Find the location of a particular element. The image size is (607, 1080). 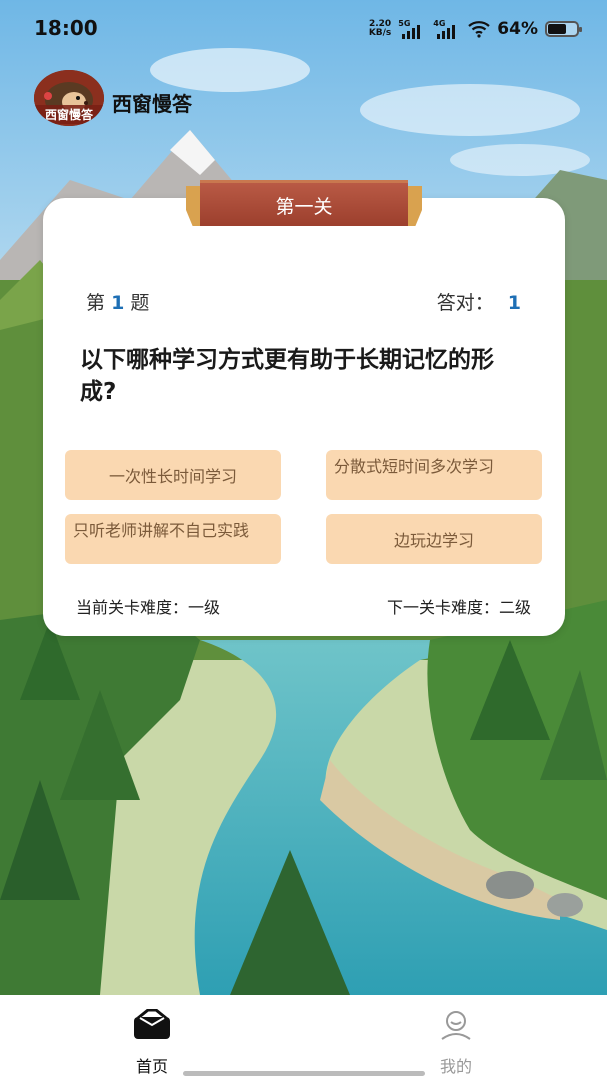

status-bar: 18:00 2.20 KB/s 5G 4G 64% is located at coordinates (303, 28).